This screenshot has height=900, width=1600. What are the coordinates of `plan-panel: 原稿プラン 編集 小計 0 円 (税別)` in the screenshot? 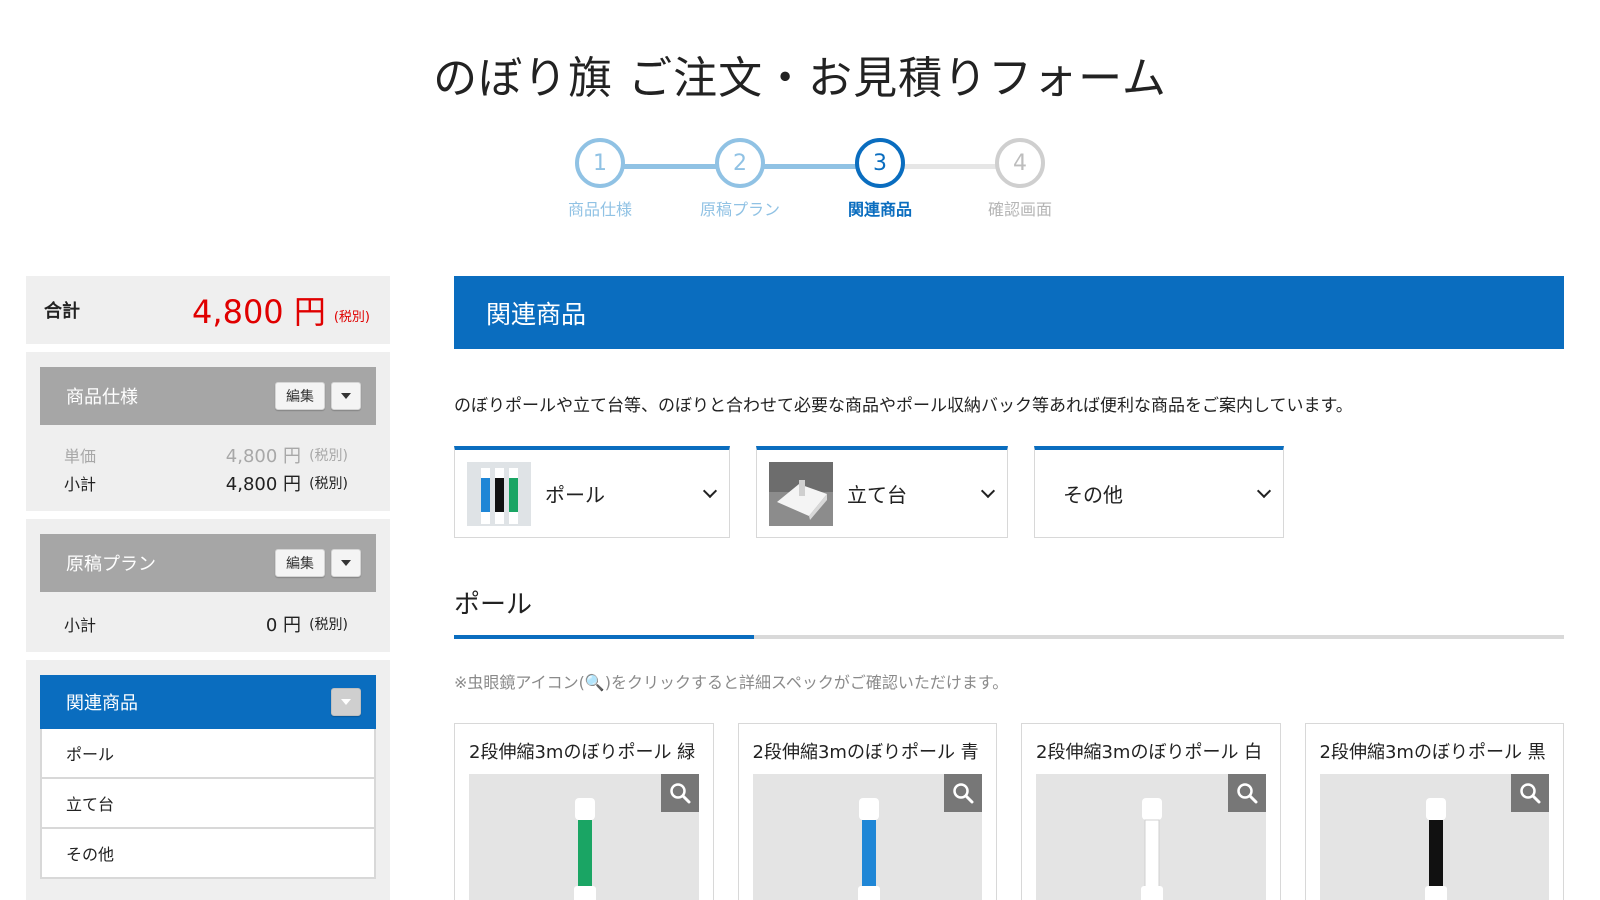 It's located at (208, 585).